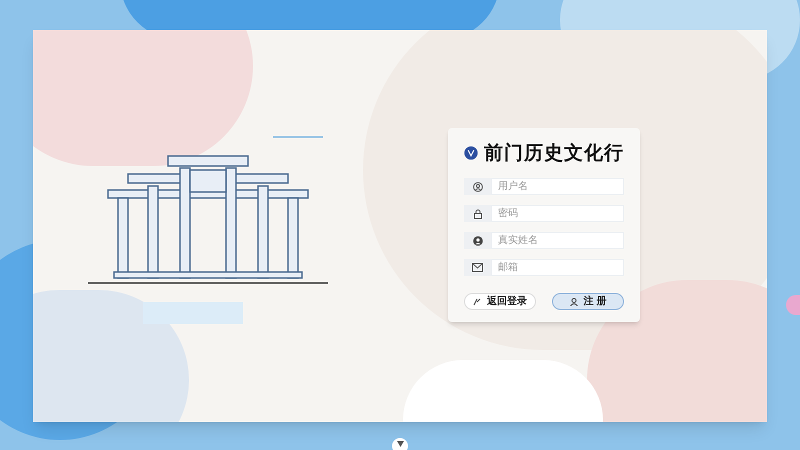  I want to click on decor-line, so click(298, 137).